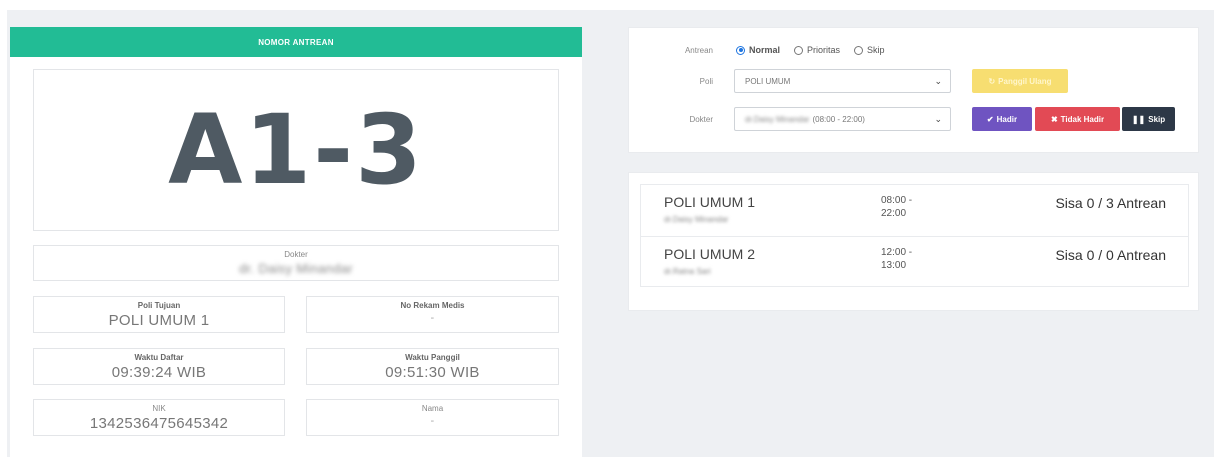 This screenshot has height=457, width=1214. Describe the element at coordinates (1007, 119) in the screenshot. I see `hadir-label: Hadir` at that location.